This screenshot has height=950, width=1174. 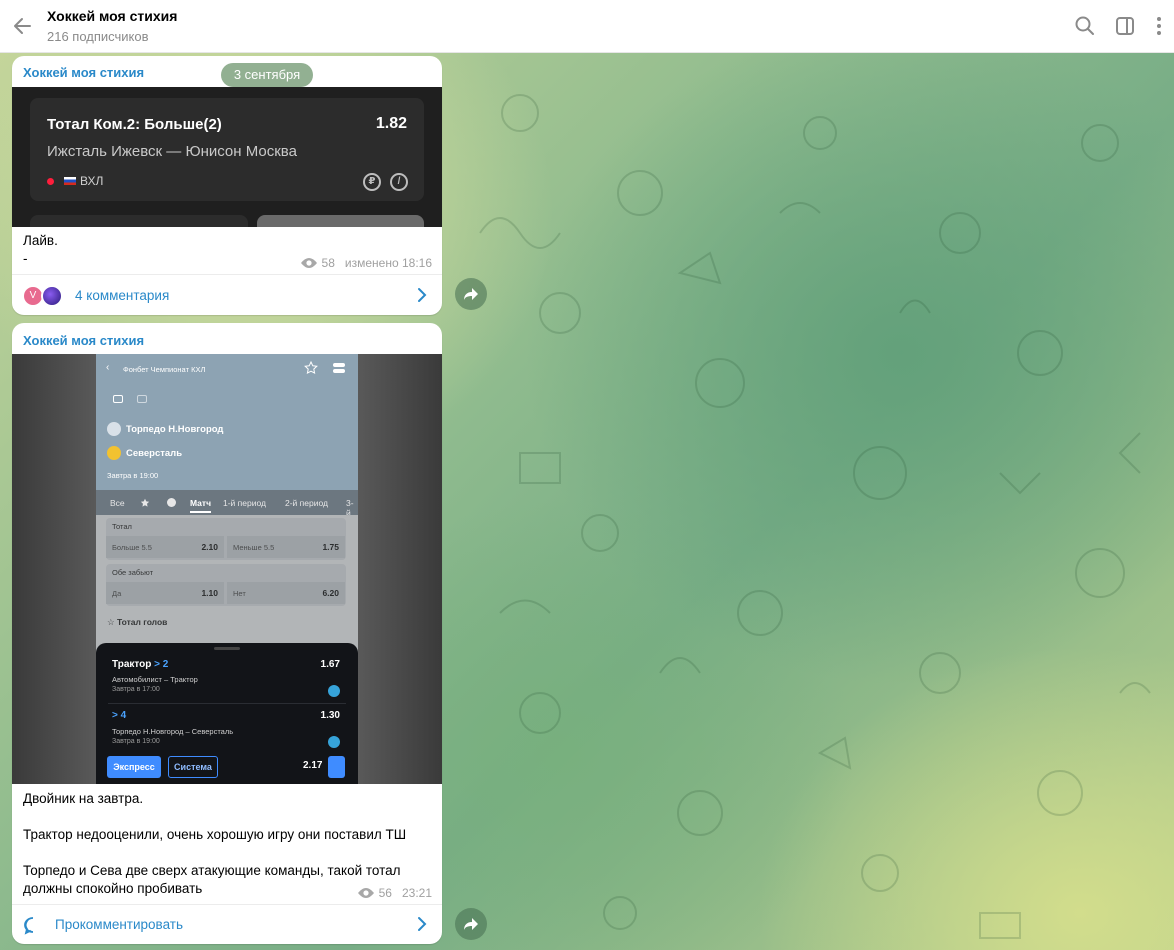 What do you see at coordinates (144, 453) in the screenshot?
I see `team-away: Северсталь` at bounding box center [144, 453].